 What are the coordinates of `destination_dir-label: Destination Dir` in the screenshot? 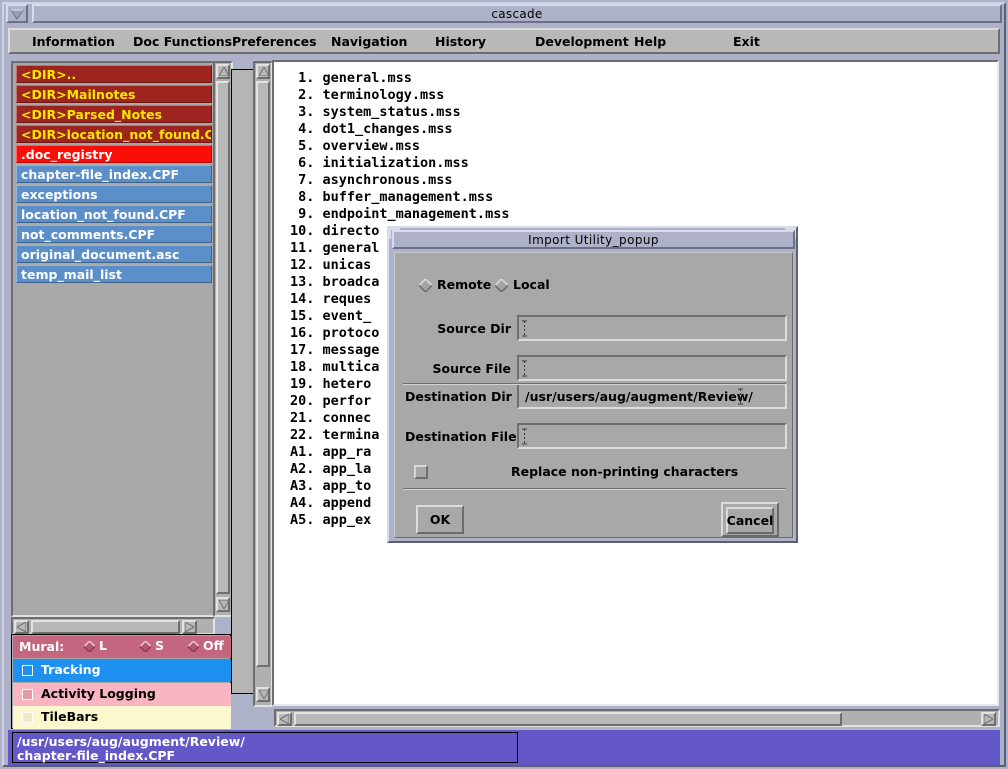 It's located at (458, 396).